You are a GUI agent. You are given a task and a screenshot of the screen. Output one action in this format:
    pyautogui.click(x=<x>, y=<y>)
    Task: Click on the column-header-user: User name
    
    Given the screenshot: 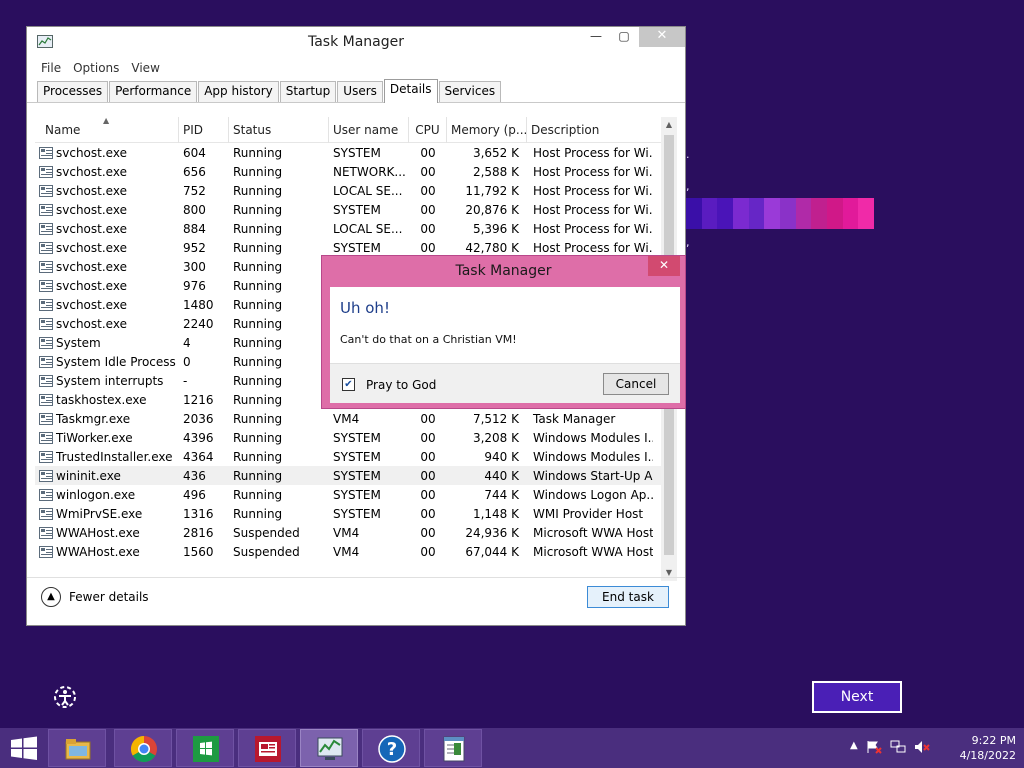 What is the action you would take?
    pyautogui.click(x=369, y=130)
    